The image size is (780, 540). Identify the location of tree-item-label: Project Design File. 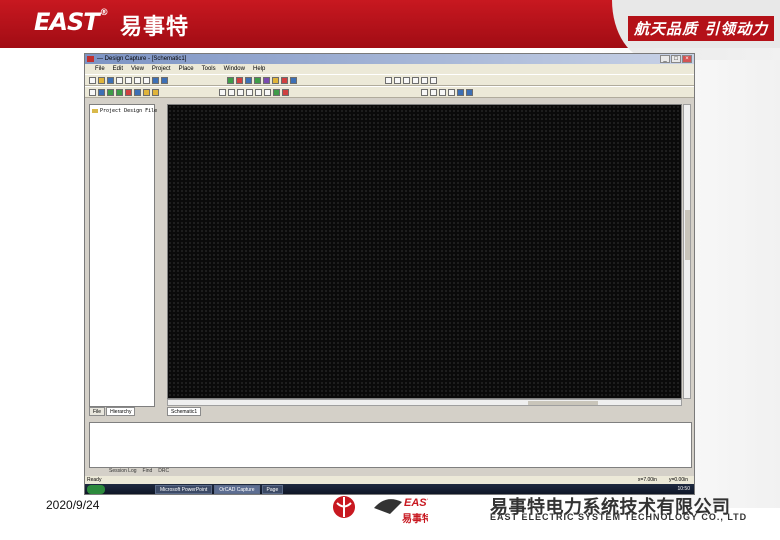
(129, 111).